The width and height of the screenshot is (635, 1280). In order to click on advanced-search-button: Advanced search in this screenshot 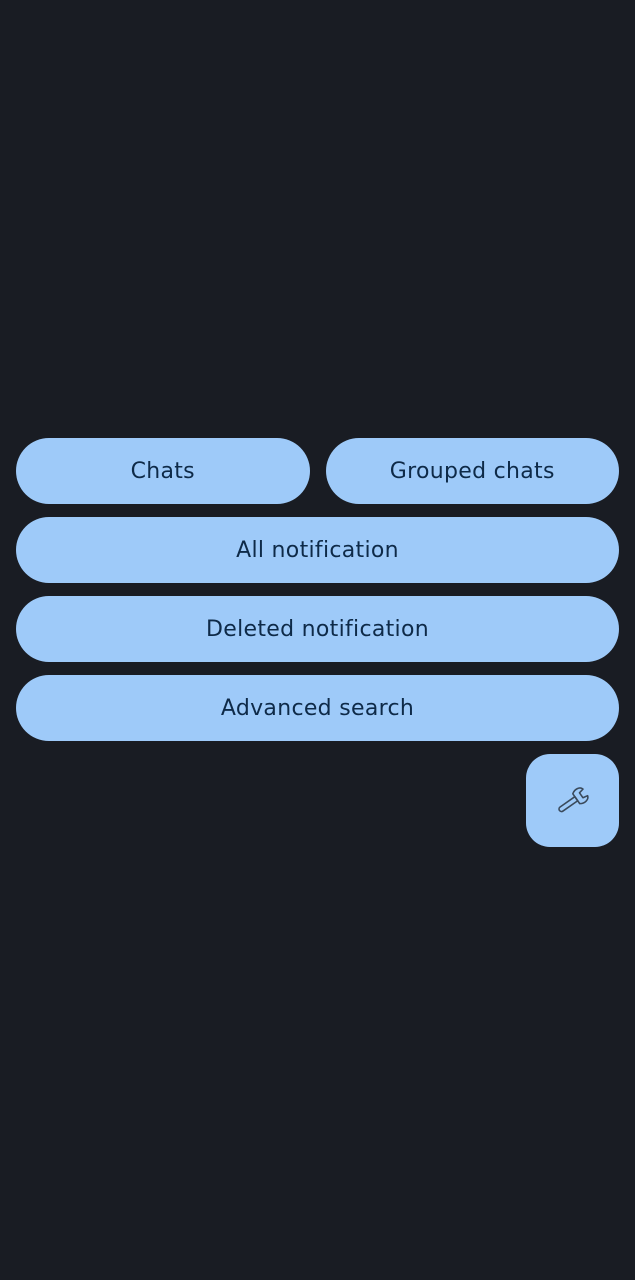, I will do `click(317, 708)`.